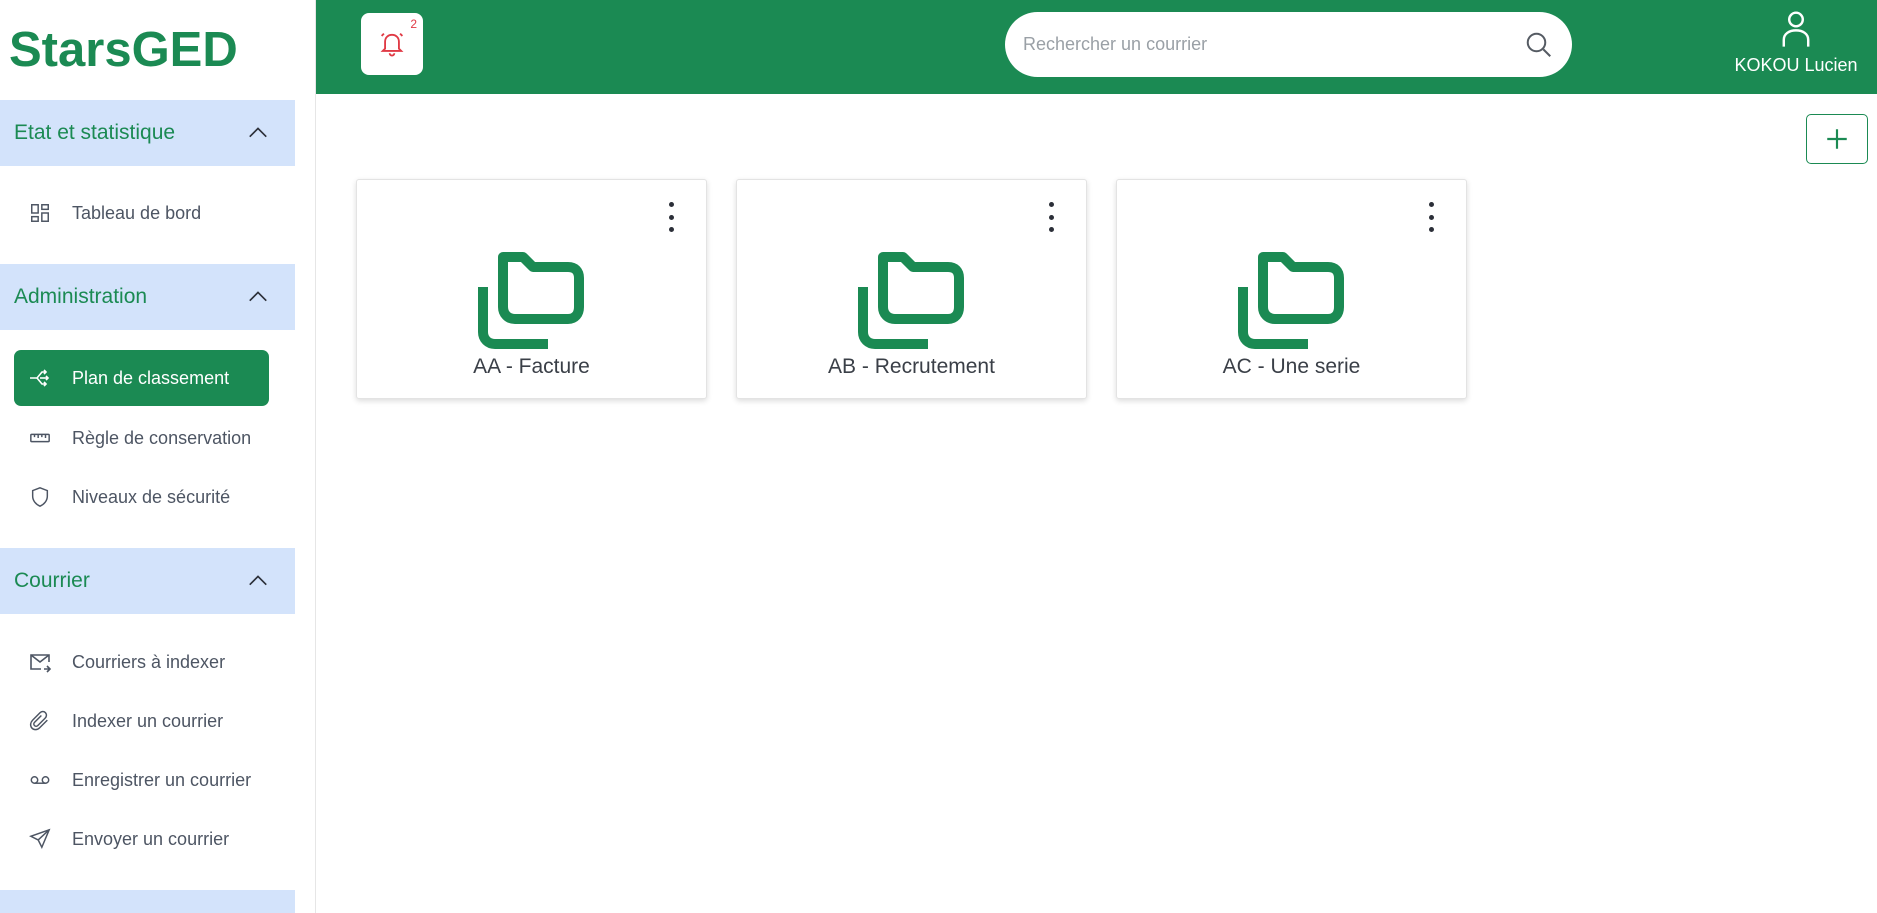 This screenshot has width=1877, height=913. I want to click on add-button, so click(1837, 139).